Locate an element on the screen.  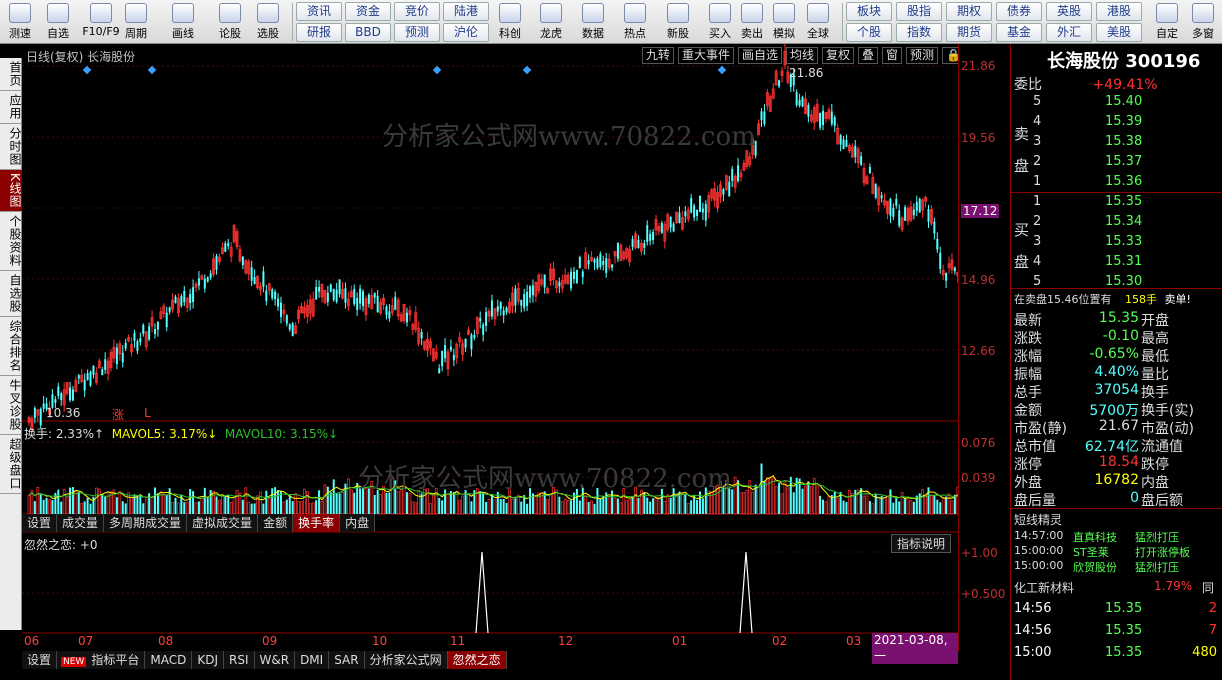
indicator-tab-9: 忽然之恋 is located at coordinates (477, 660).